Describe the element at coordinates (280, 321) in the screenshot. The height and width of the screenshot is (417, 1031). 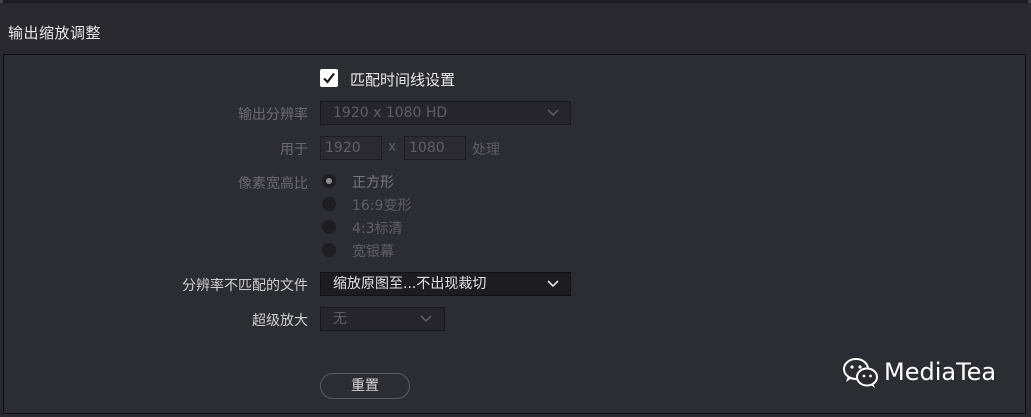
I see `super-scale-label: 超级放大` at that location.